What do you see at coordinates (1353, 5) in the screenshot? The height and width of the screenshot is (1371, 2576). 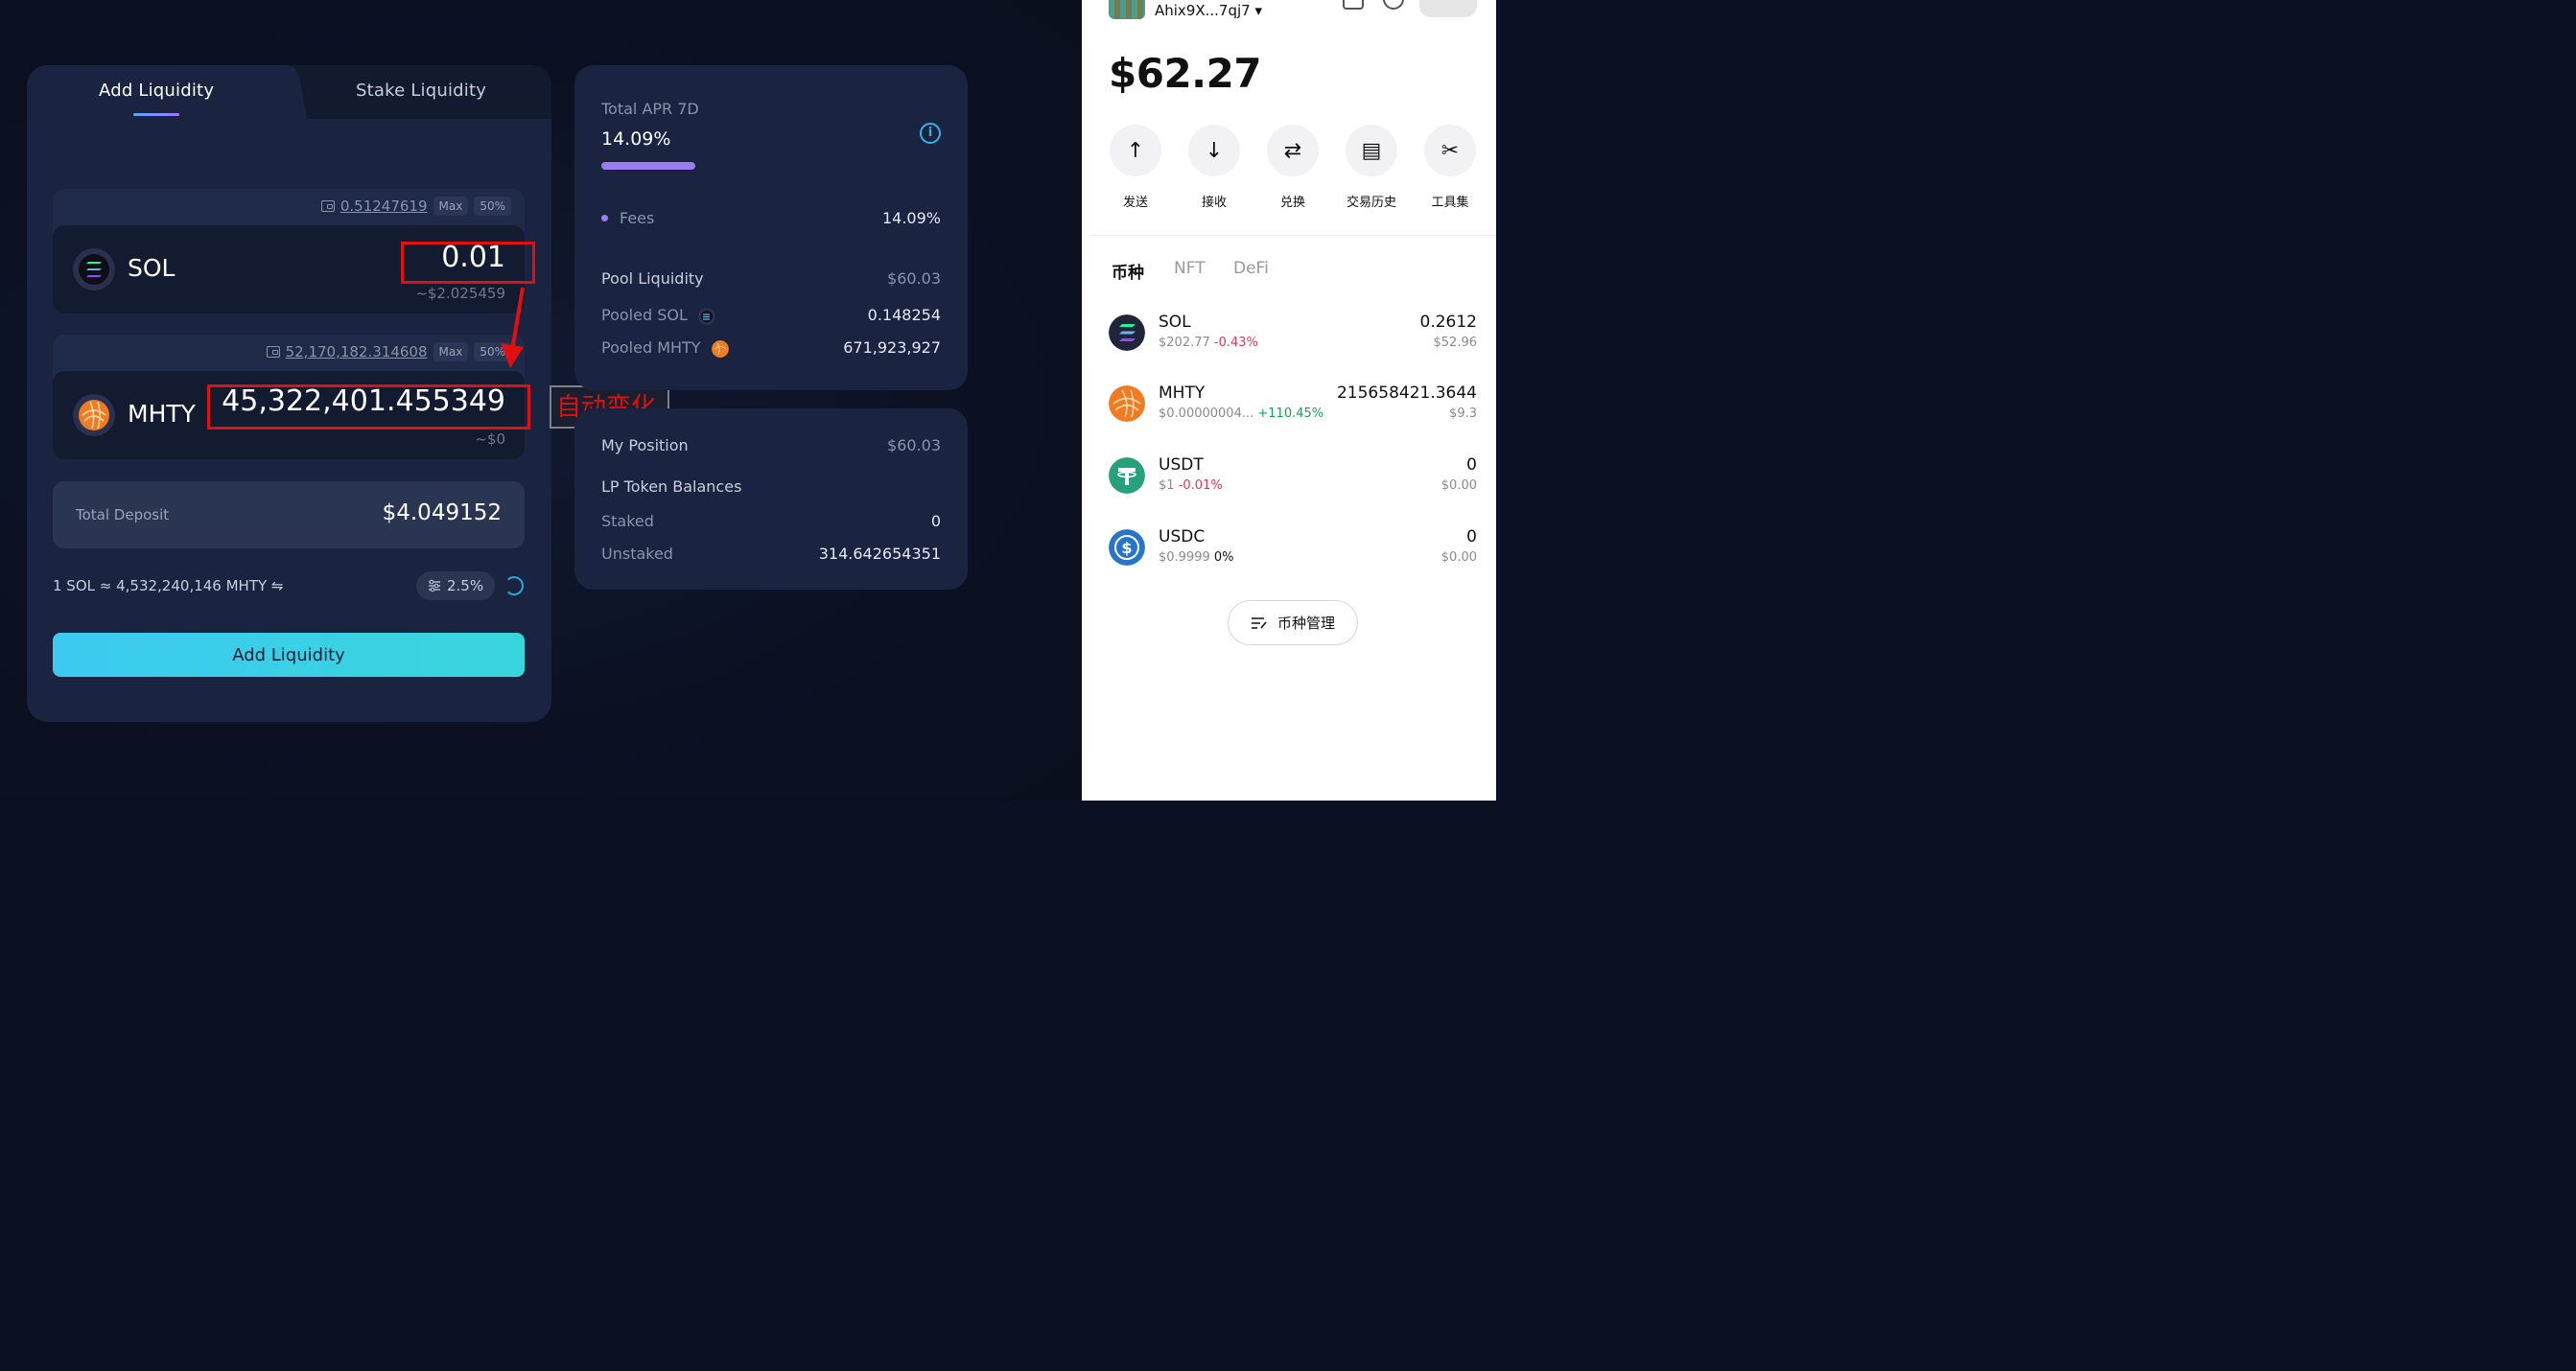 I see `copy-icon` at bounding box center [1353, 5].